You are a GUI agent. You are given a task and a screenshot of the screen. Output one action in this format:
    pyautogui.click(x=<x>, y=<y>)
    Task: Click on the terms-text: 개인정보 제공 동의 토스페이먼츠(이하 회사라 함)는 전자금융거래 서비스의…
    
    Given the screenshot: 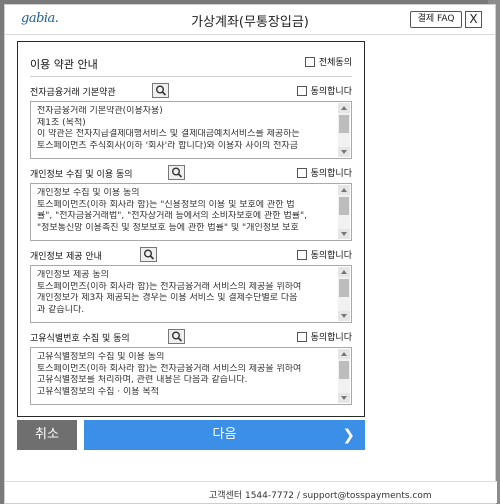 What is the action you would take?
    pyautogui.click(x=185, y=293)
    